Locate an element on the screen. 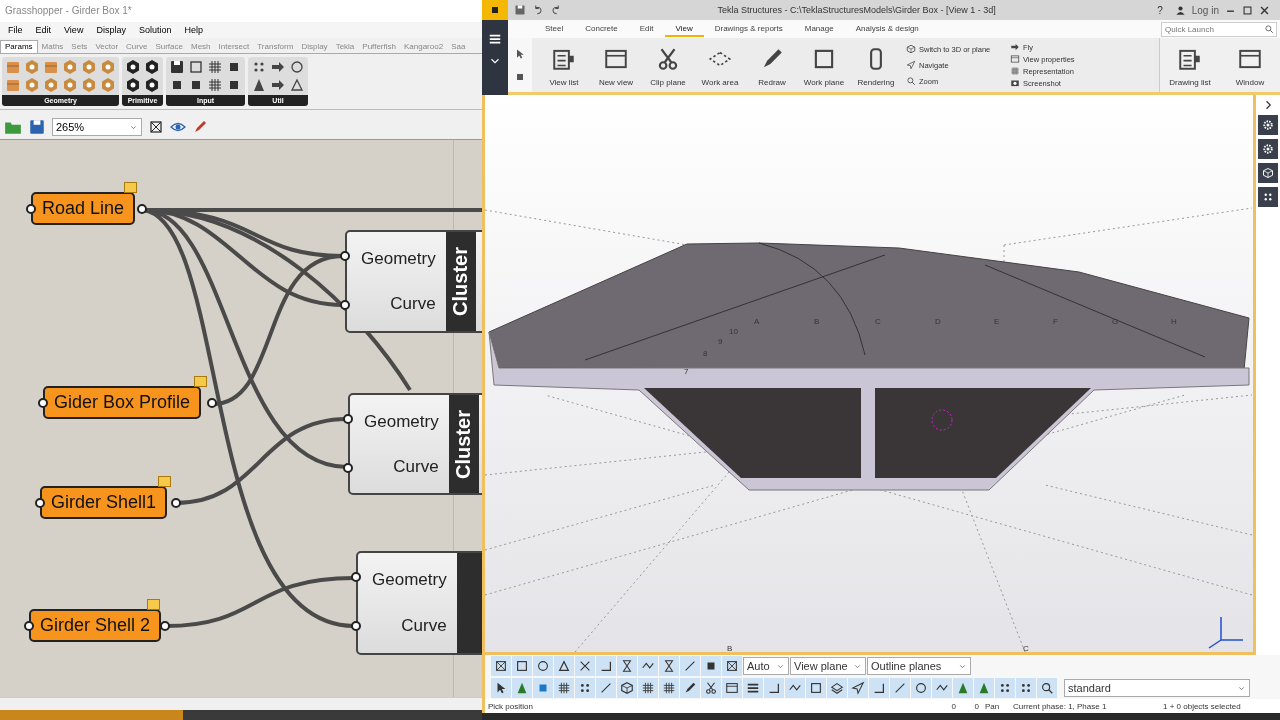 Image resolution: width=1280 pixels, height=720 pixels. ribbon-button: Work plane is located at coordinates (824, 65).